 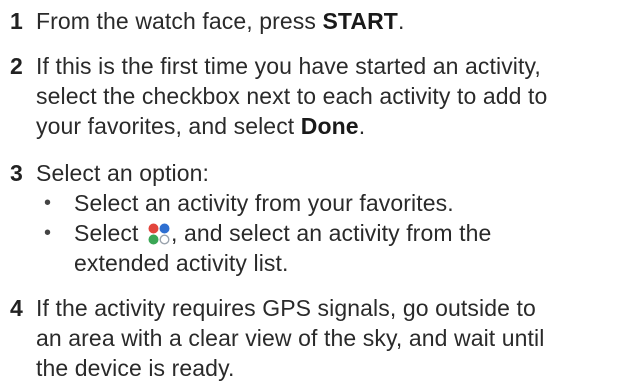 I want to click on bullet-text: Select an activity from your favorites., so click(x=264, y=203).